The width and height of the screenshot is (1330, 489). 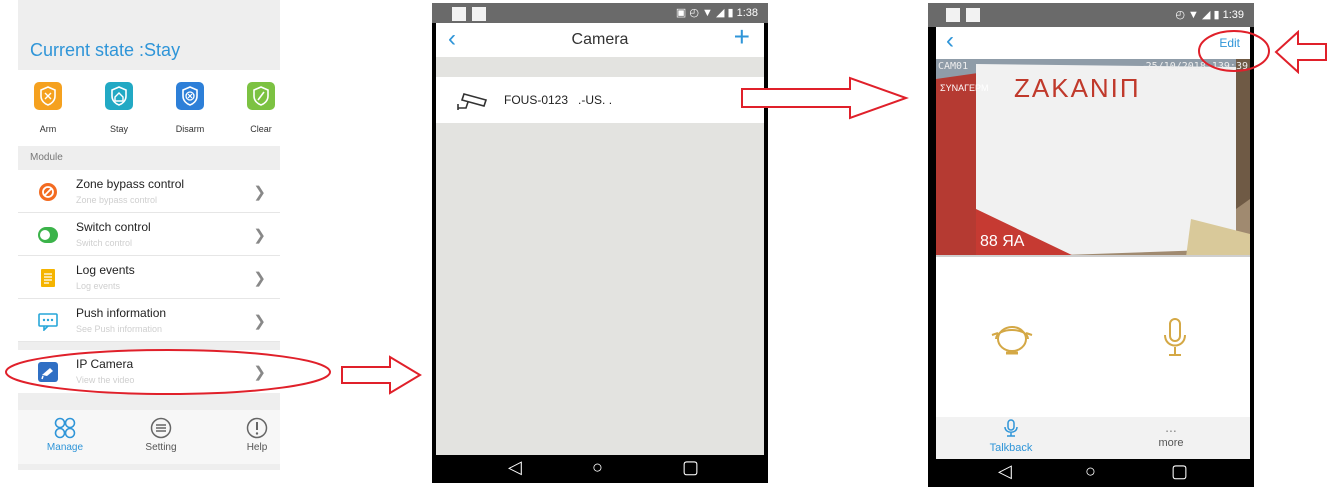 What do you see at coordinates (48, 321) in the screenshot?
I see `chat-icon` at bounding box center [48, 321].